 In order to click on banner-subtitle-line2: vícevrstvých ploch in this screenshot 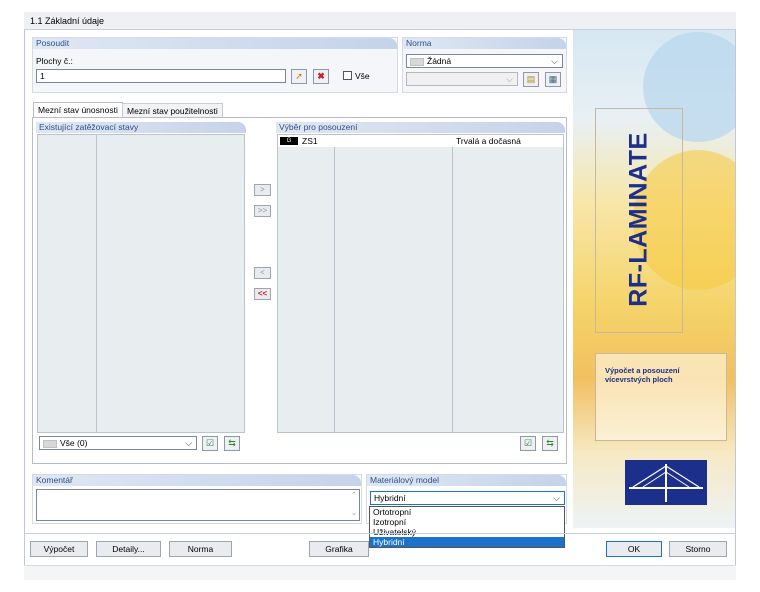, I will do `click(639, 379)`.